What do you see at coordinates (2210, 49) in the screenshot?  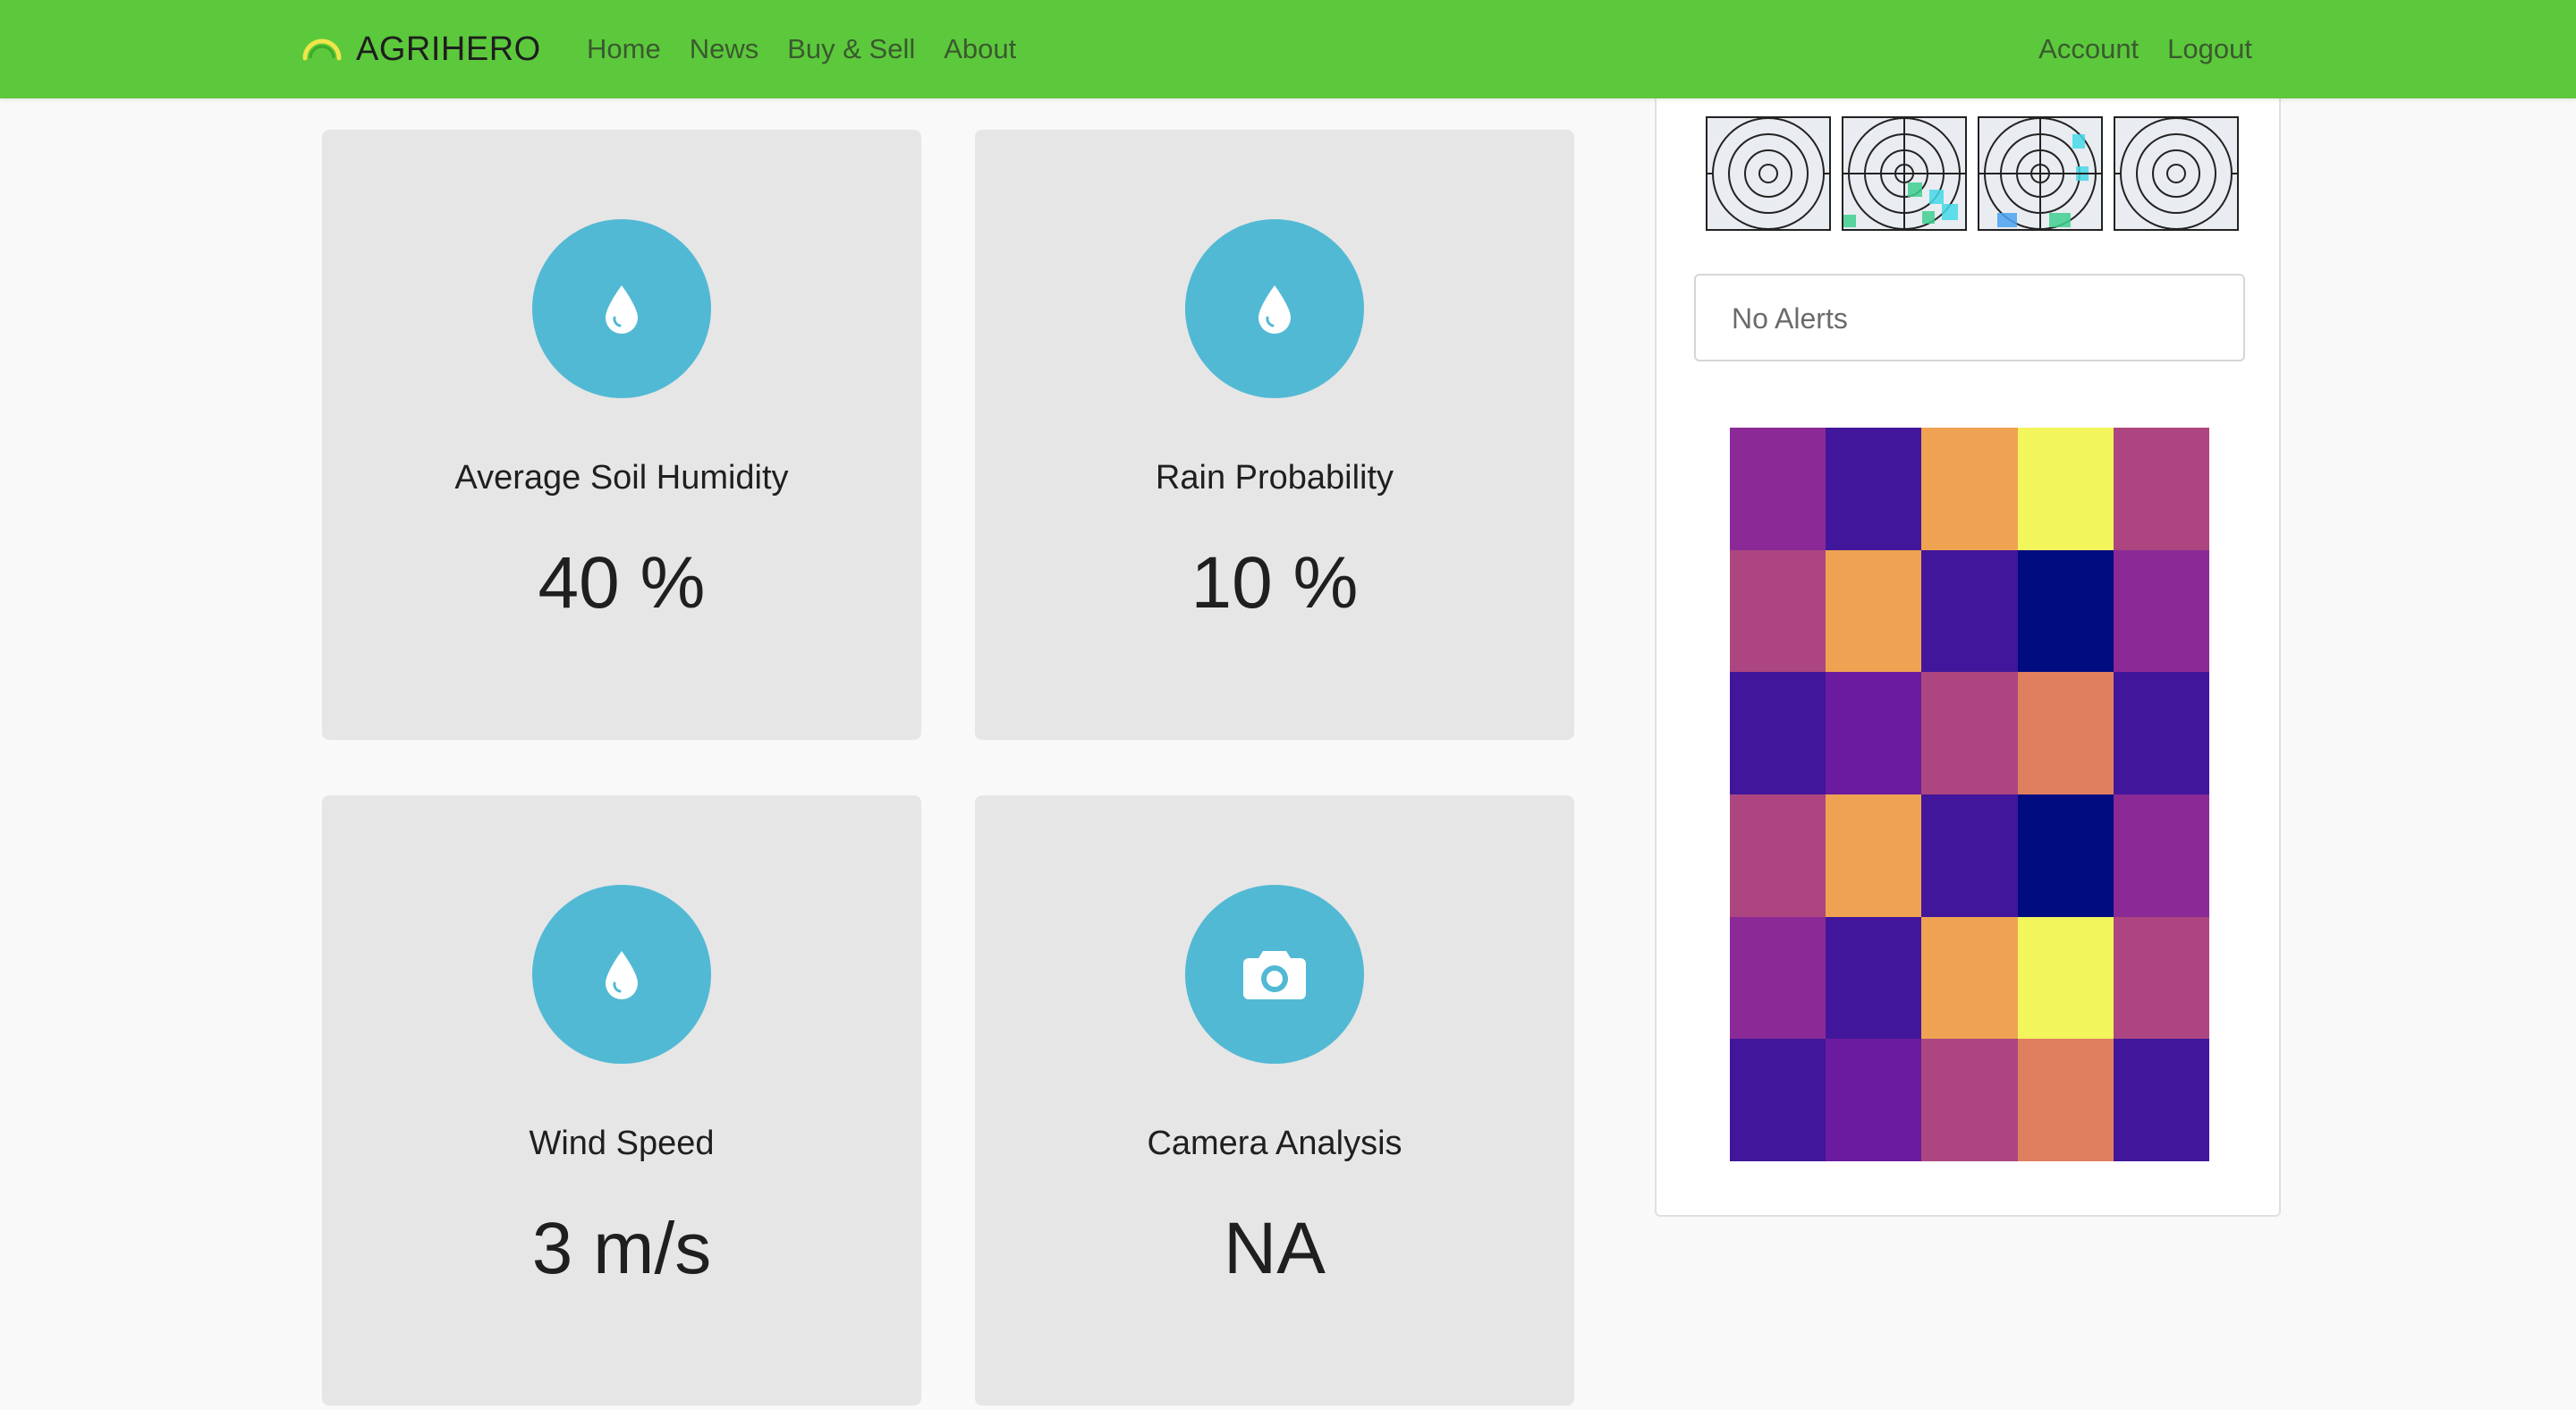 I see `nav-logout-link: Logout` at bounding box center [2210, 49].